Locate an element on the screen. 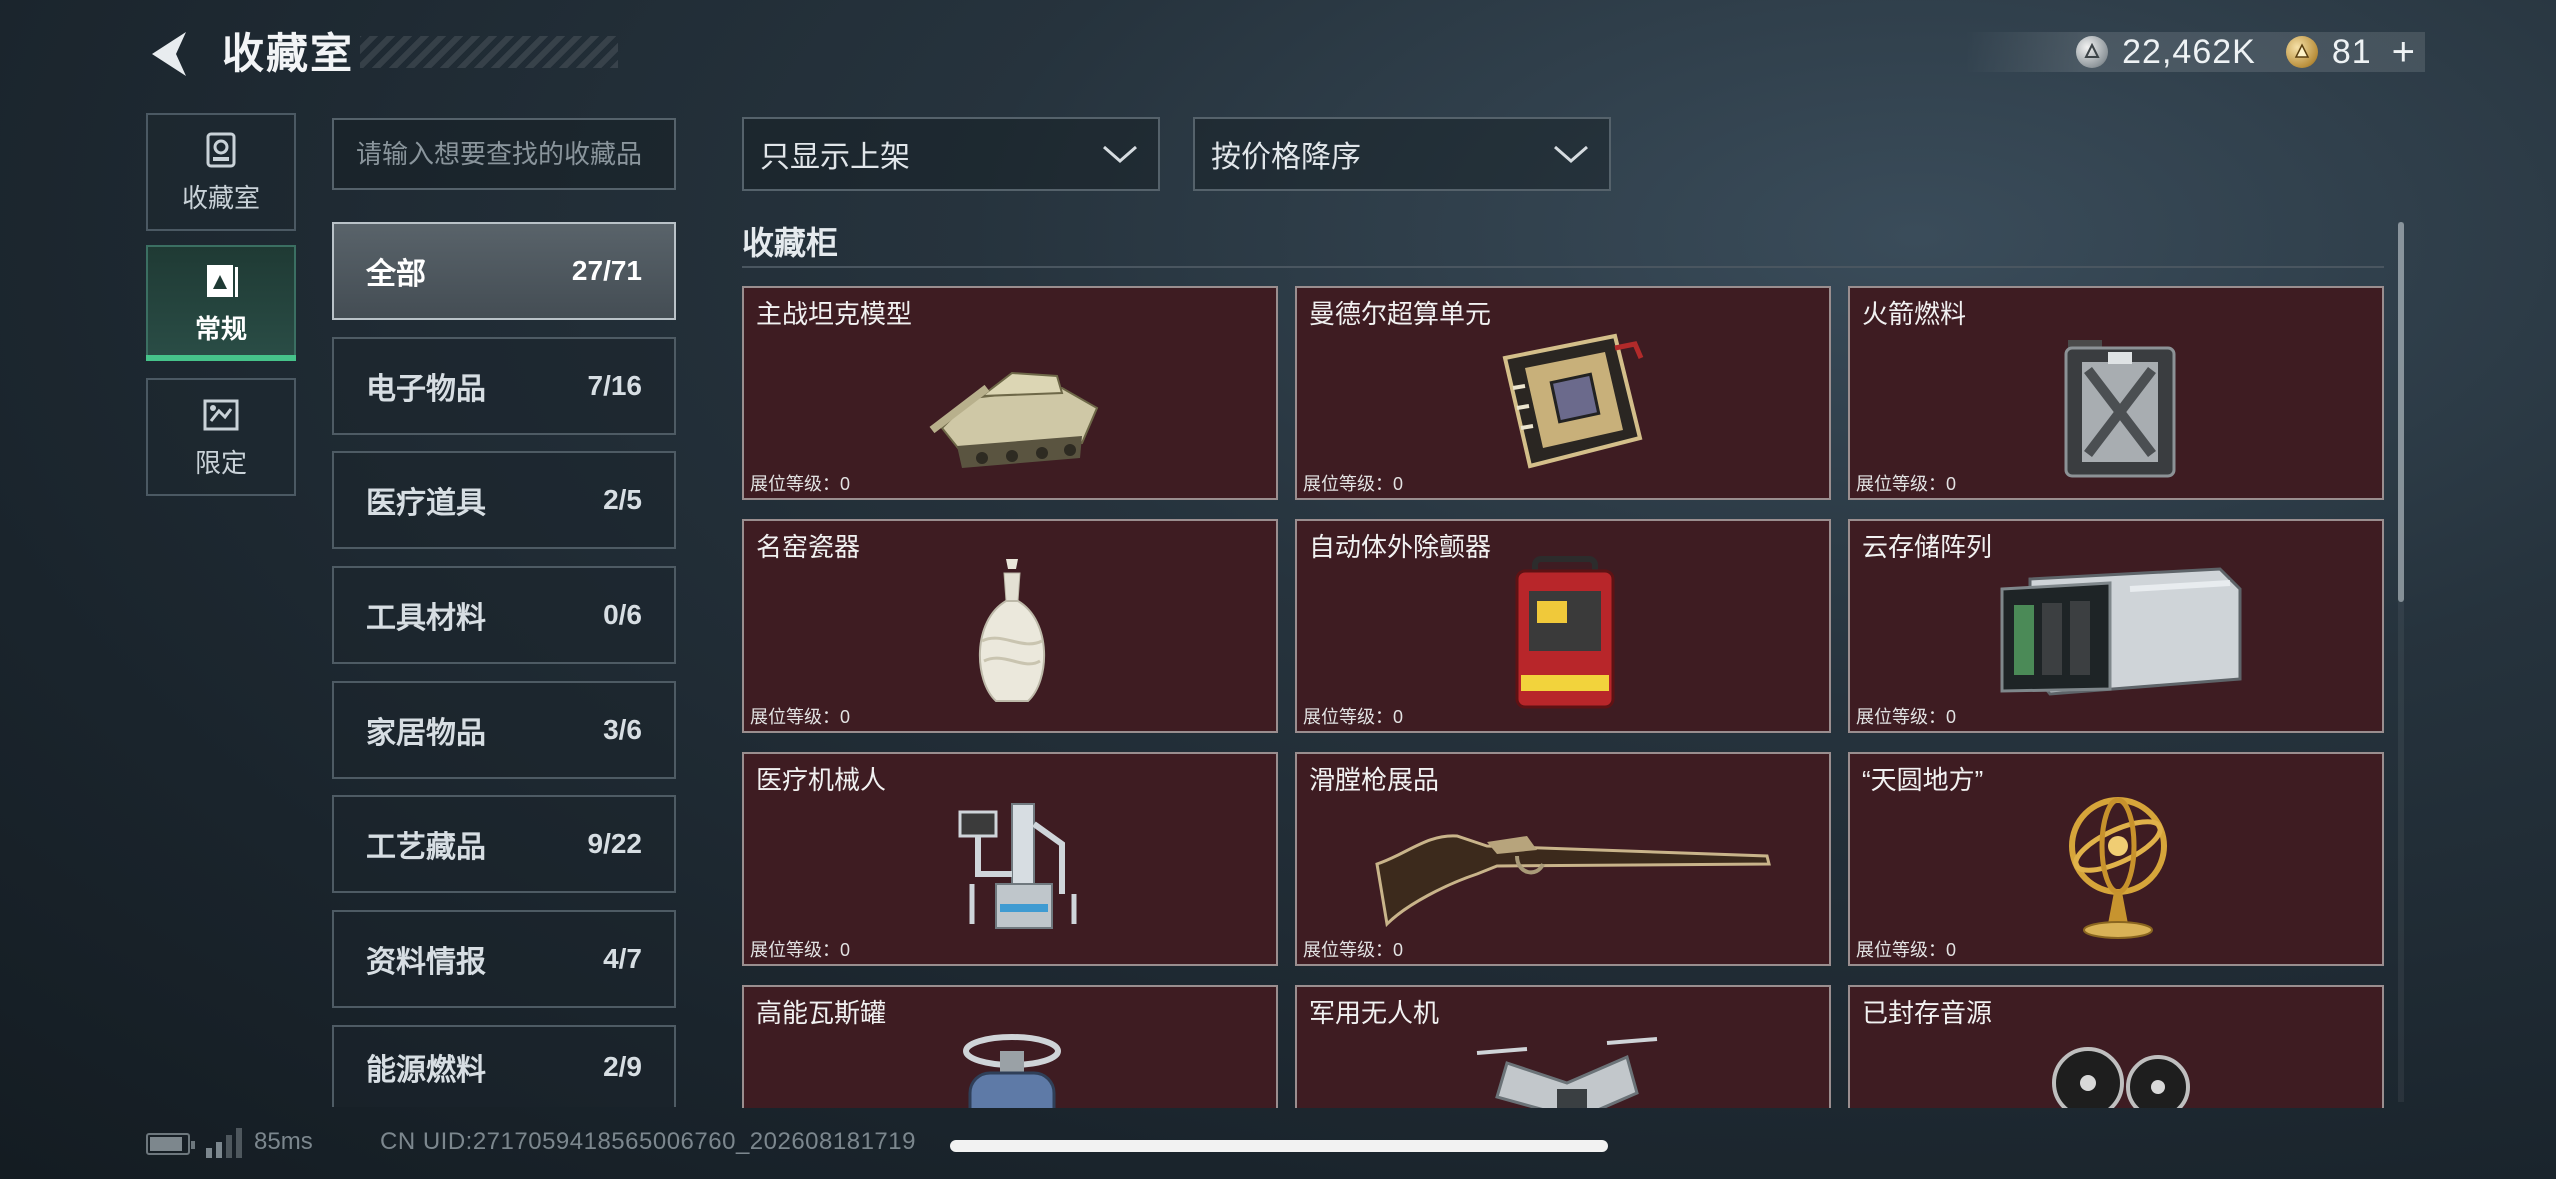 The image size is (2556, 1179). silver-currency-value: 22,462K is located at coordinates (2189, 51).